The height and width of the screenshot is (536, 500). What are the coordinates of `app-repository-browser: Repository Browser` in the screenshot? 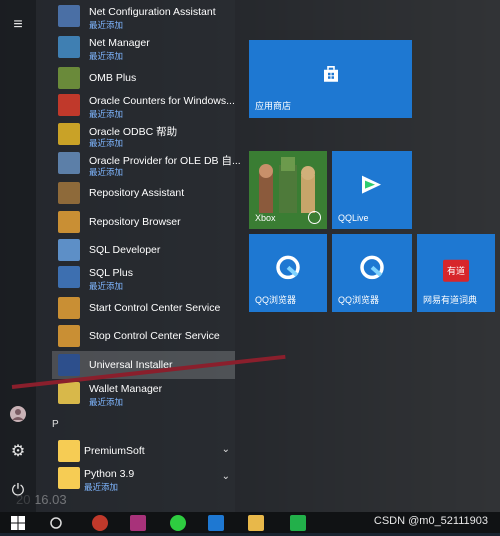 It's located at (145, 222).